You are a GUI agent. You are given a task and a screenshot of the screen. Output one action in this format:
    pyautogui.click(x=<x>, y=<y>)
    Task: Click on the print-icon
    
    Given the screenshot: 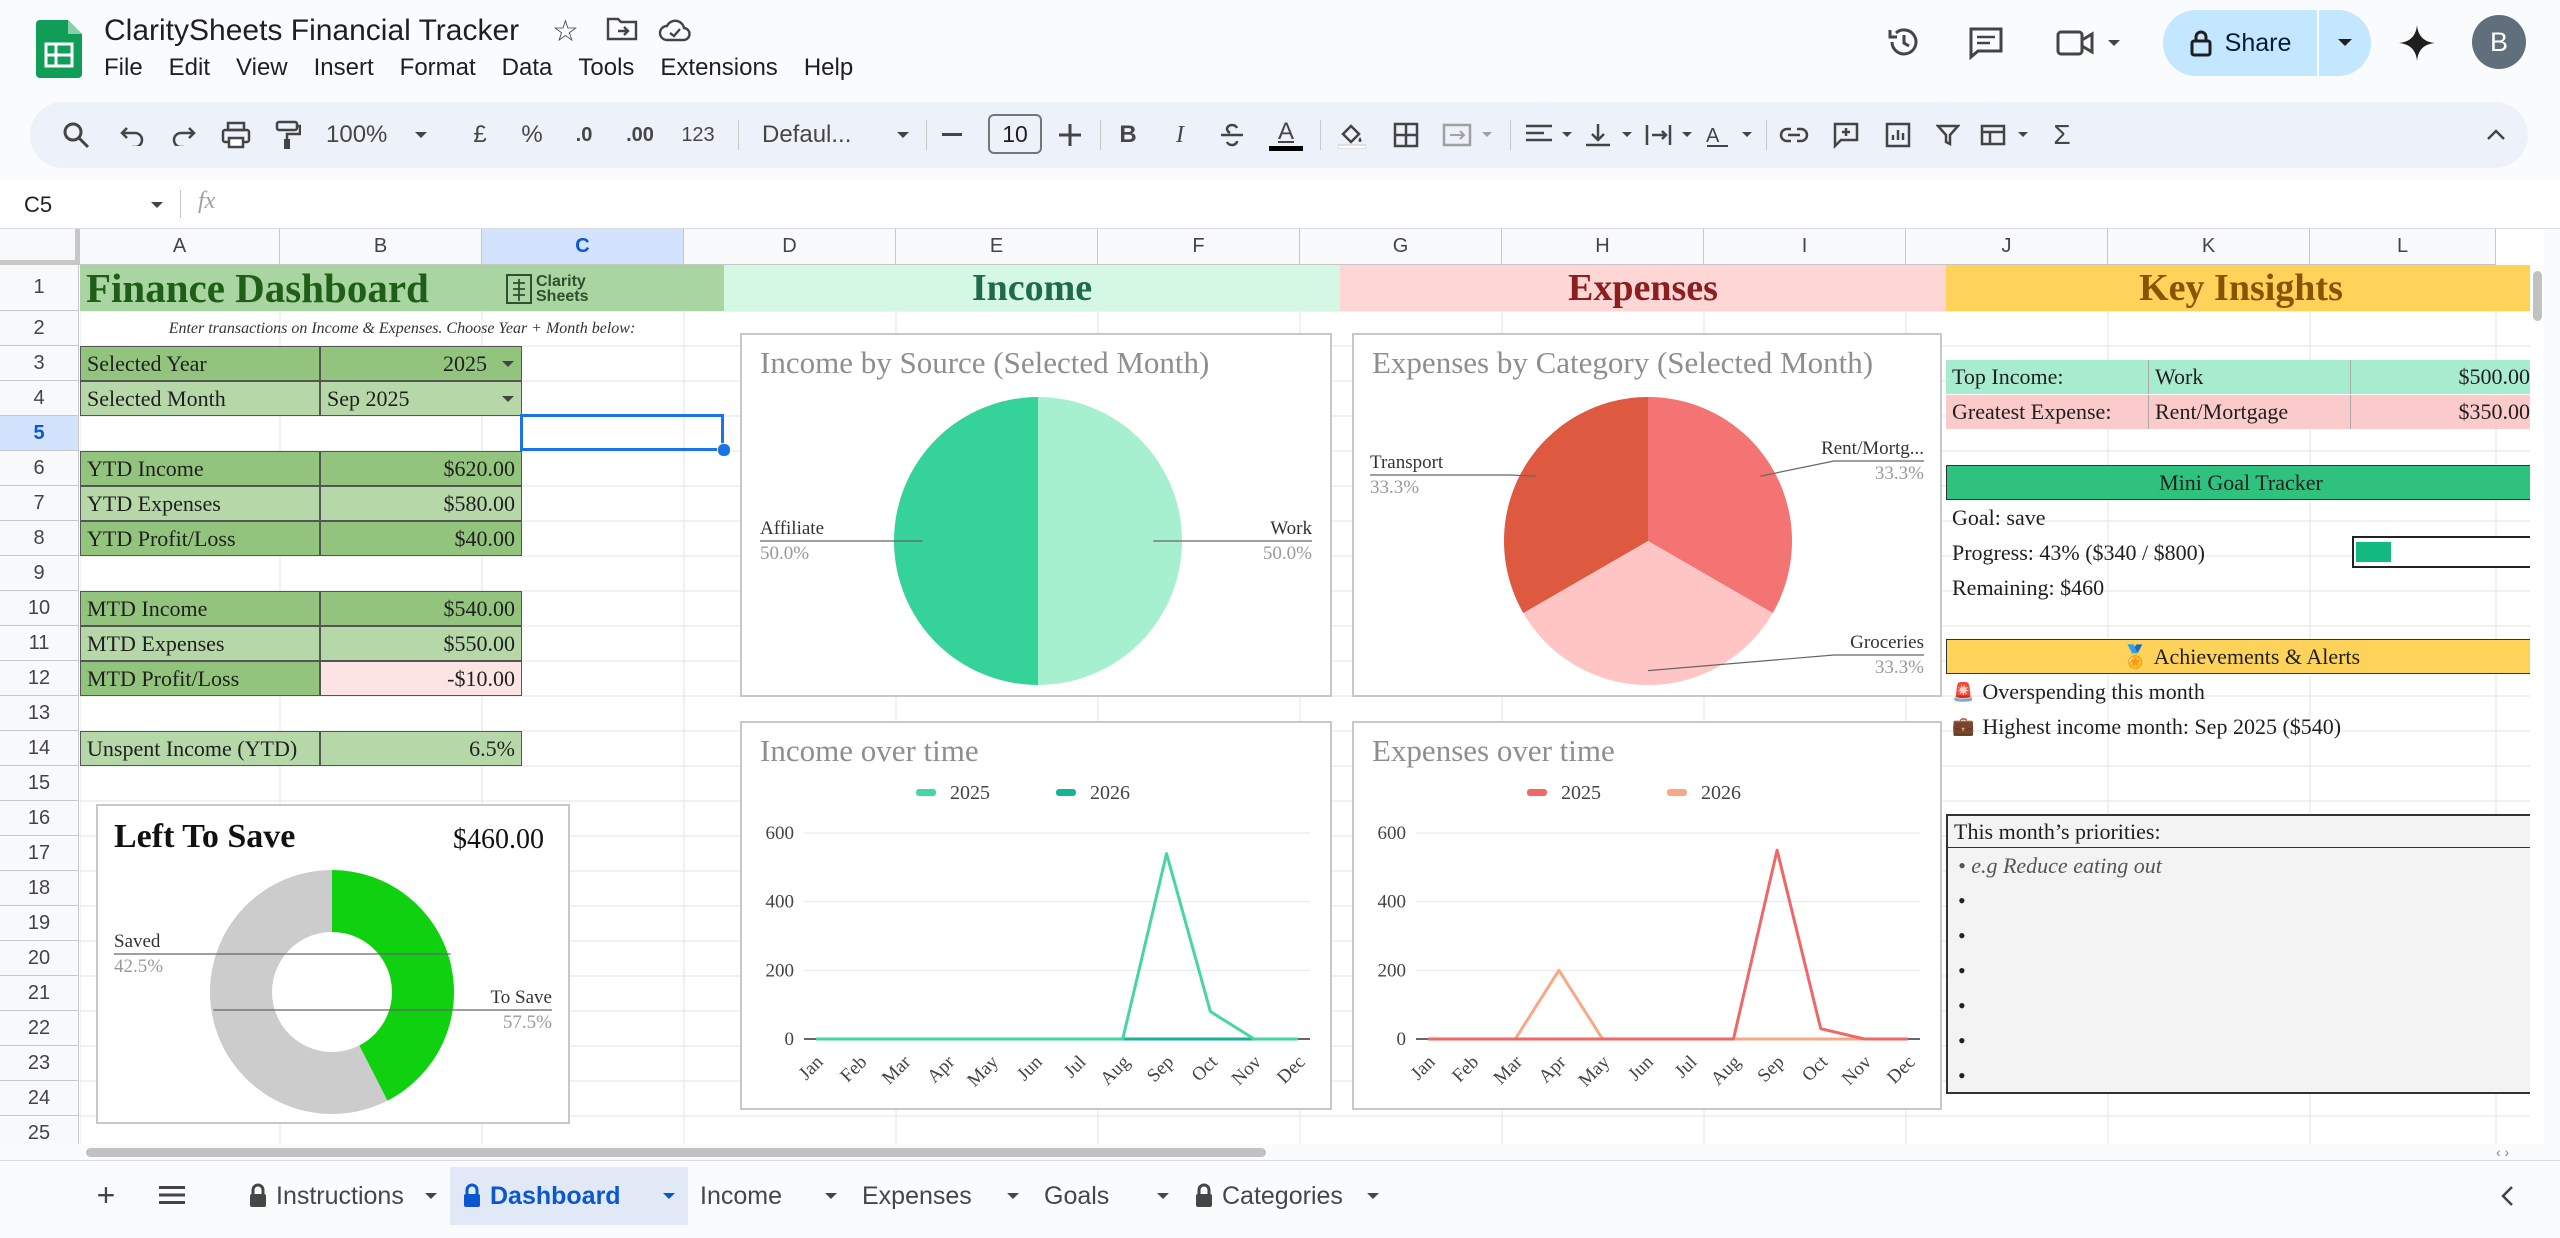 What is the action you would take?
    pyautogui.click(x=236, y=135)
    